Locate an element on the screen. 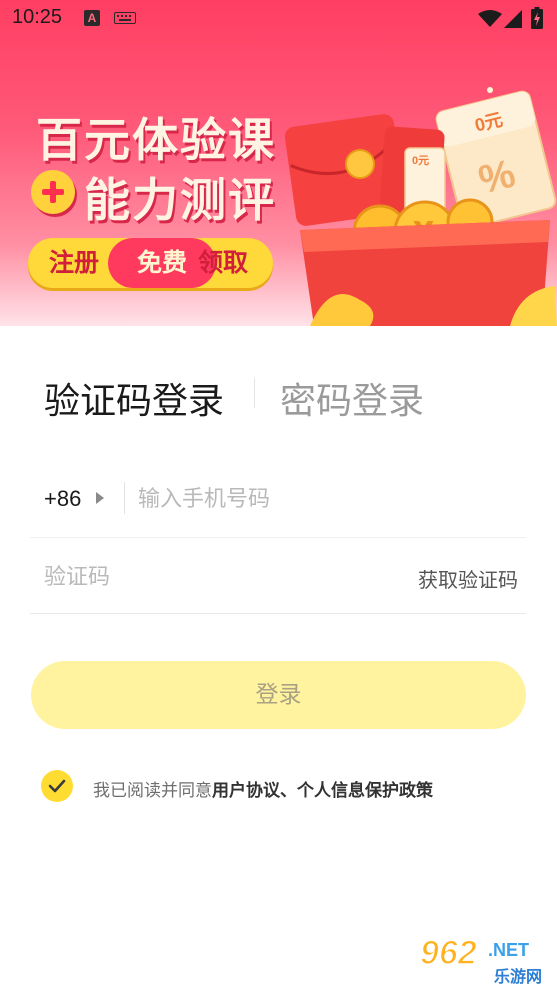 The image size is (557, 990). agreement-prefix: 我已阅读并同意 is located at coordinates (152, 791).